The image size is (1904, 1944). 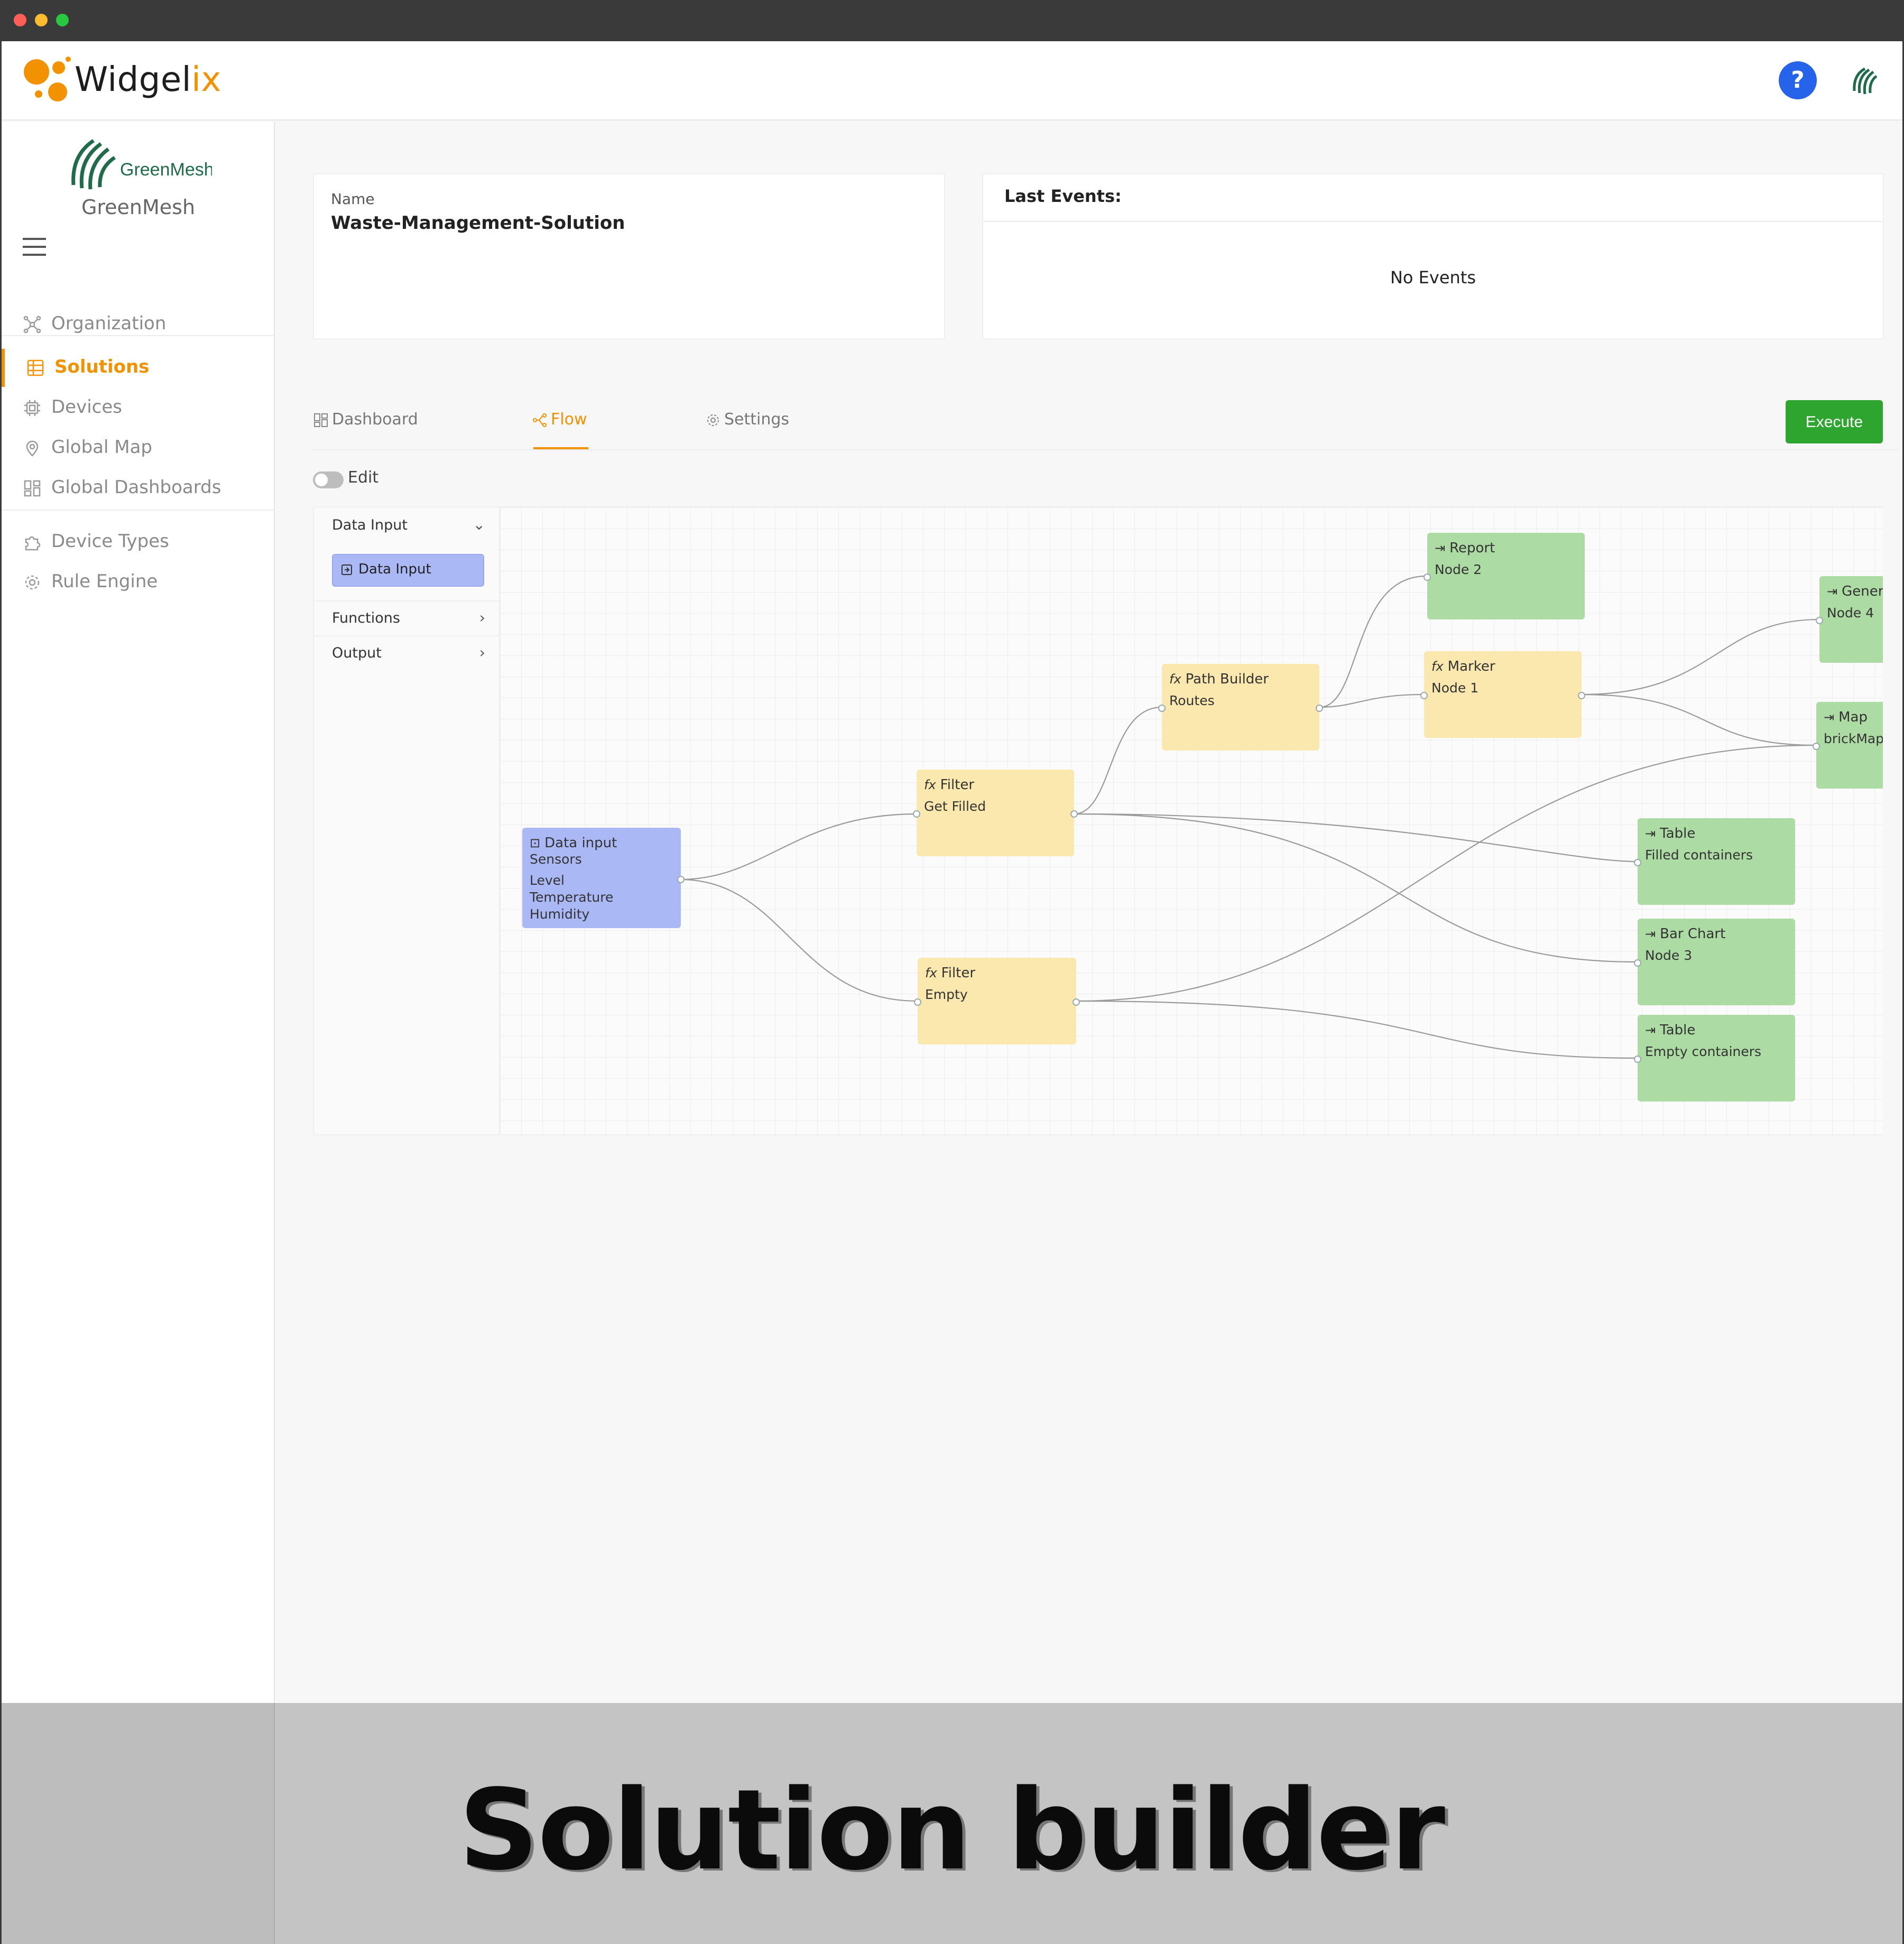 I want to click on node-line: Level, so click(x=547, y=880).